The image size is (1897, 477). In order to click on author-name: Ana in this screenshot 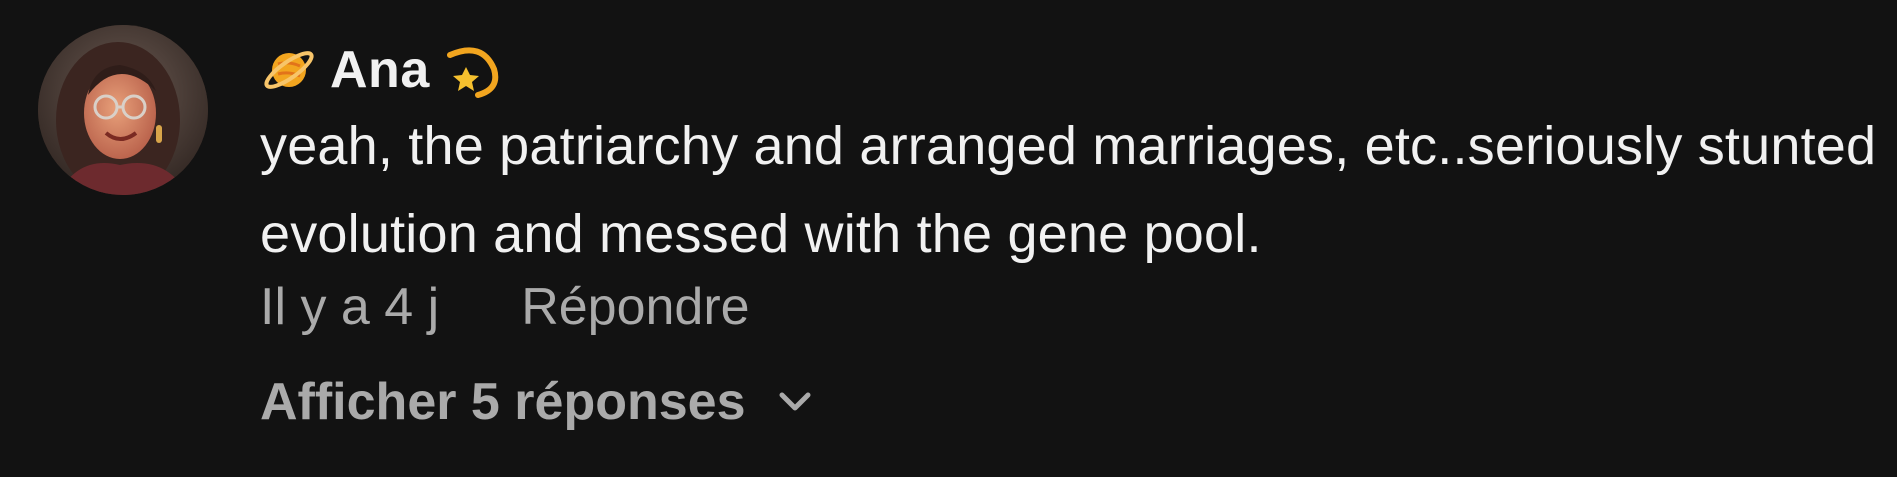, I will do `click(380, 70)`.